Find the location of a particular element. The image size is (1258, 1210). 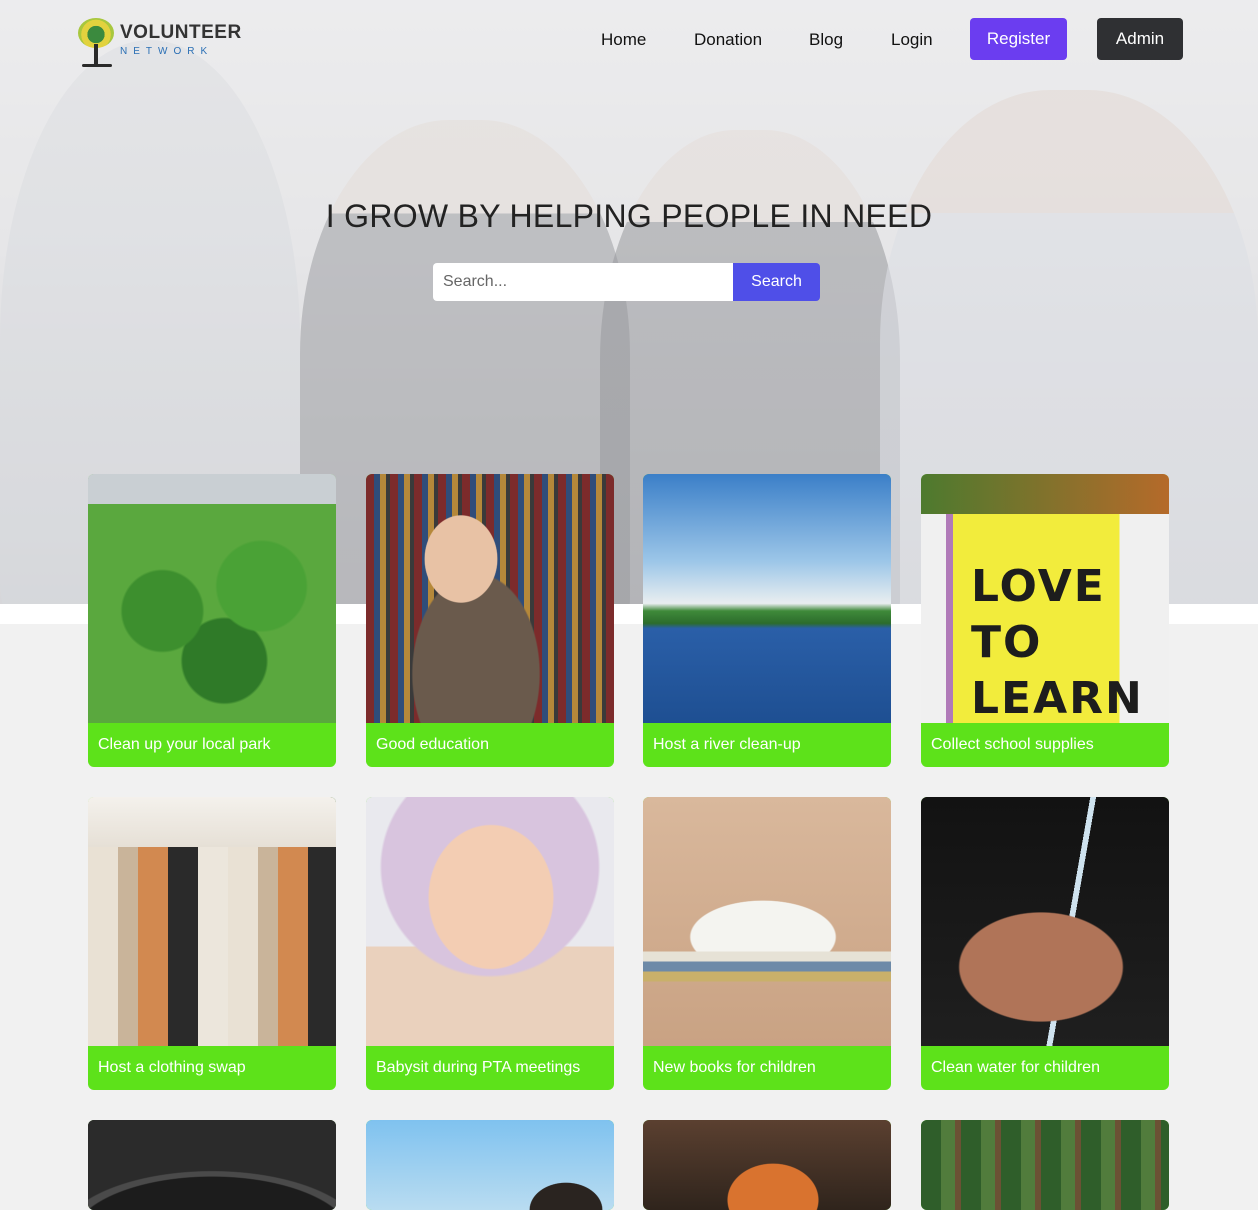

card-label: Clean up your local park is located at coordinates (184, 744).